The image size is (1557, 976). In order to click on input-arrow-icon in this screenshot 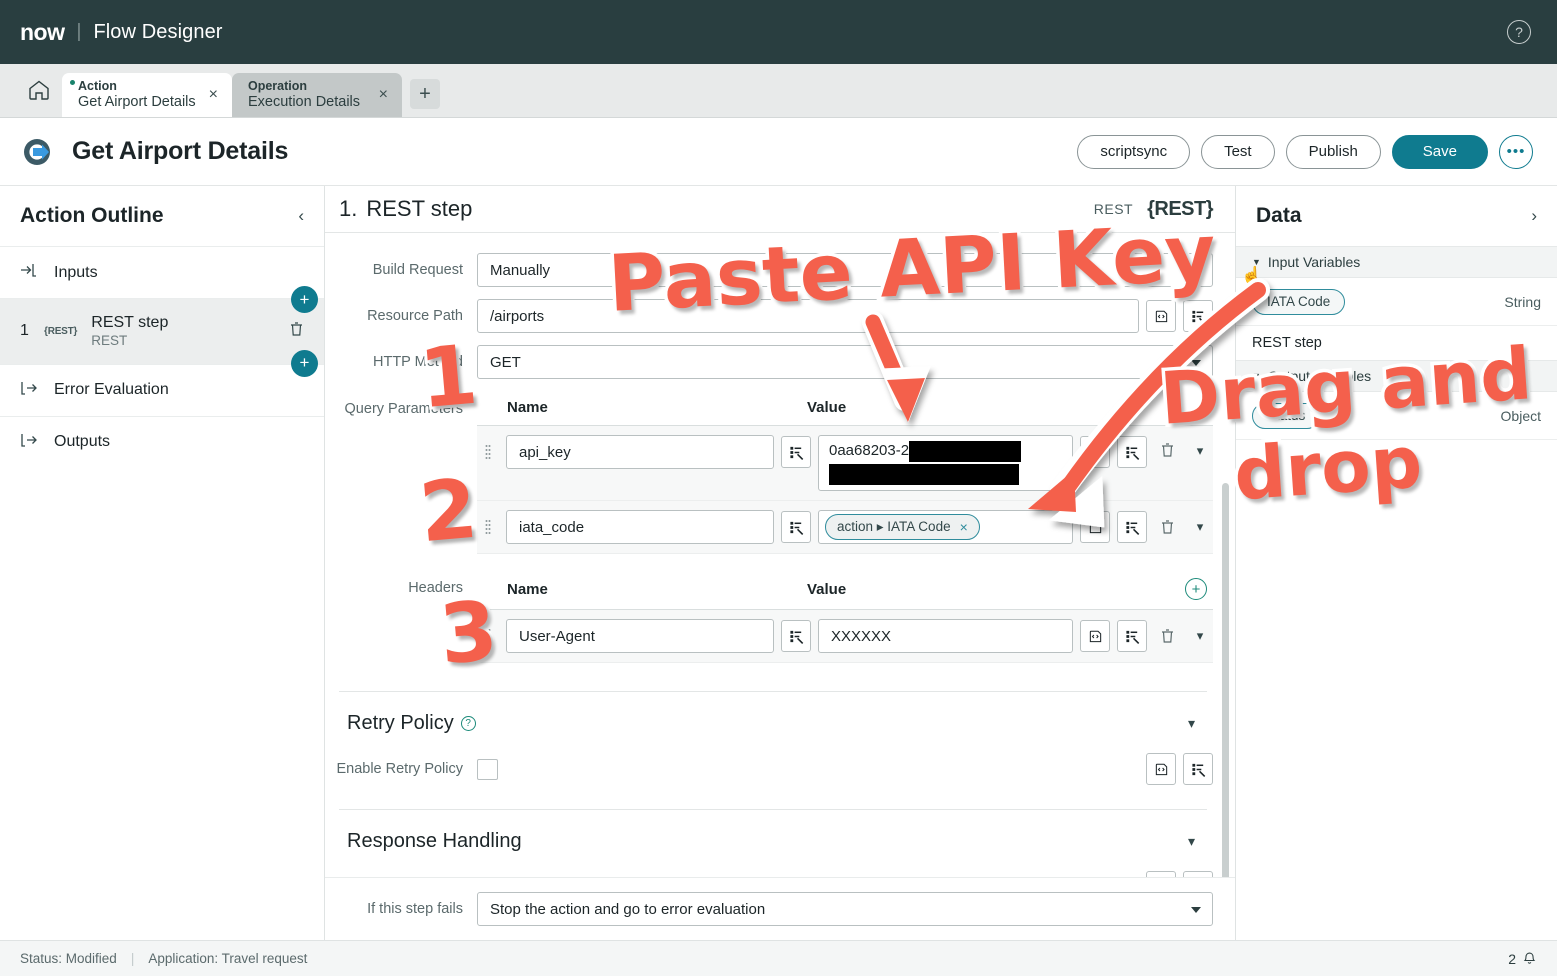, I will do `click(30, 272)`.